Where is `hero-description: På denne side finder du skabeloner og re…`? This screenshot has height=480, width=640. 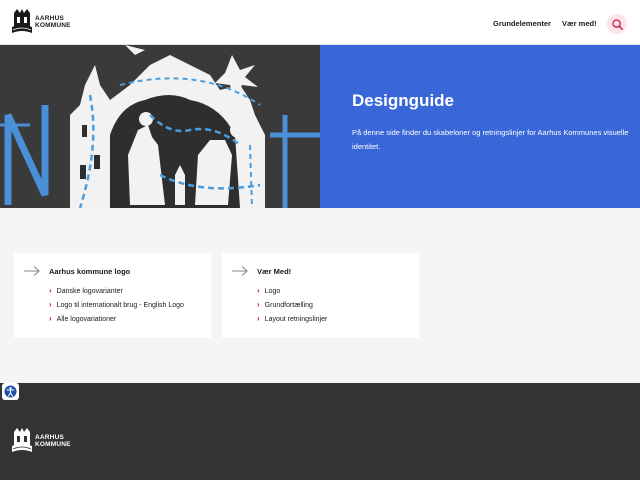
hero-description: På denne side finder du skabeloner og re… is located at coordinates (490, 139).